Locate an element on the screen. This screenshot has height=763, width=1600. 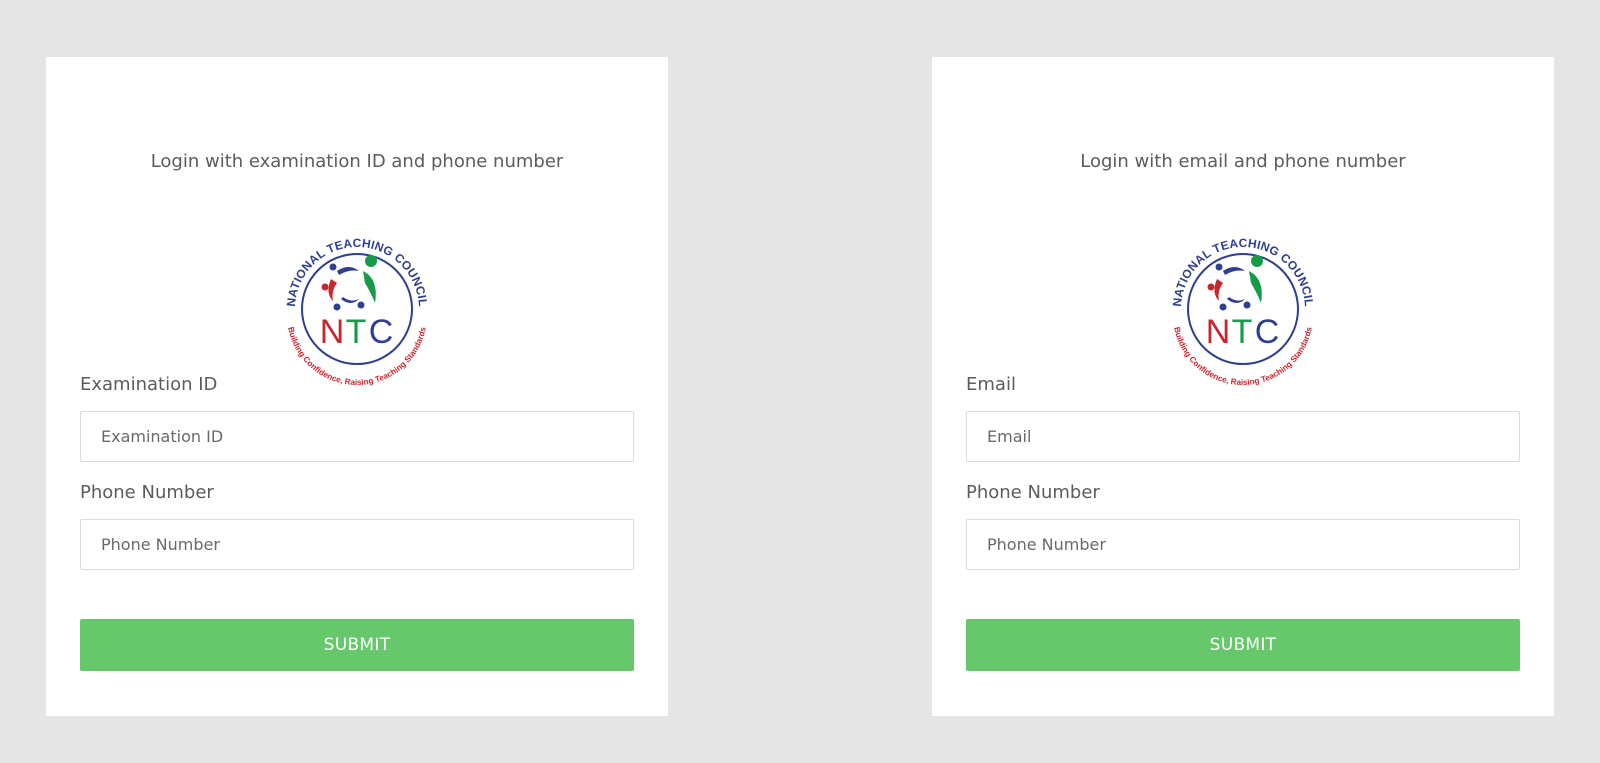
email-label: Email is located at coordinates (991, 384).